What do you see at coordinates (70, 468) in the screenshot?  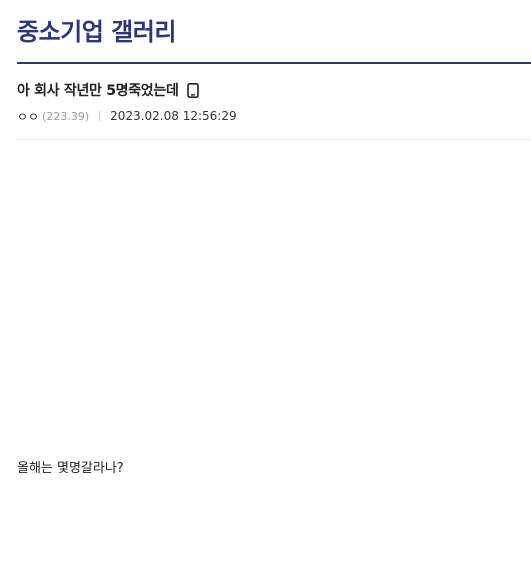 I see `post-body-text: 올해는 몇명갈라나?` at bounding box center [70, 468].